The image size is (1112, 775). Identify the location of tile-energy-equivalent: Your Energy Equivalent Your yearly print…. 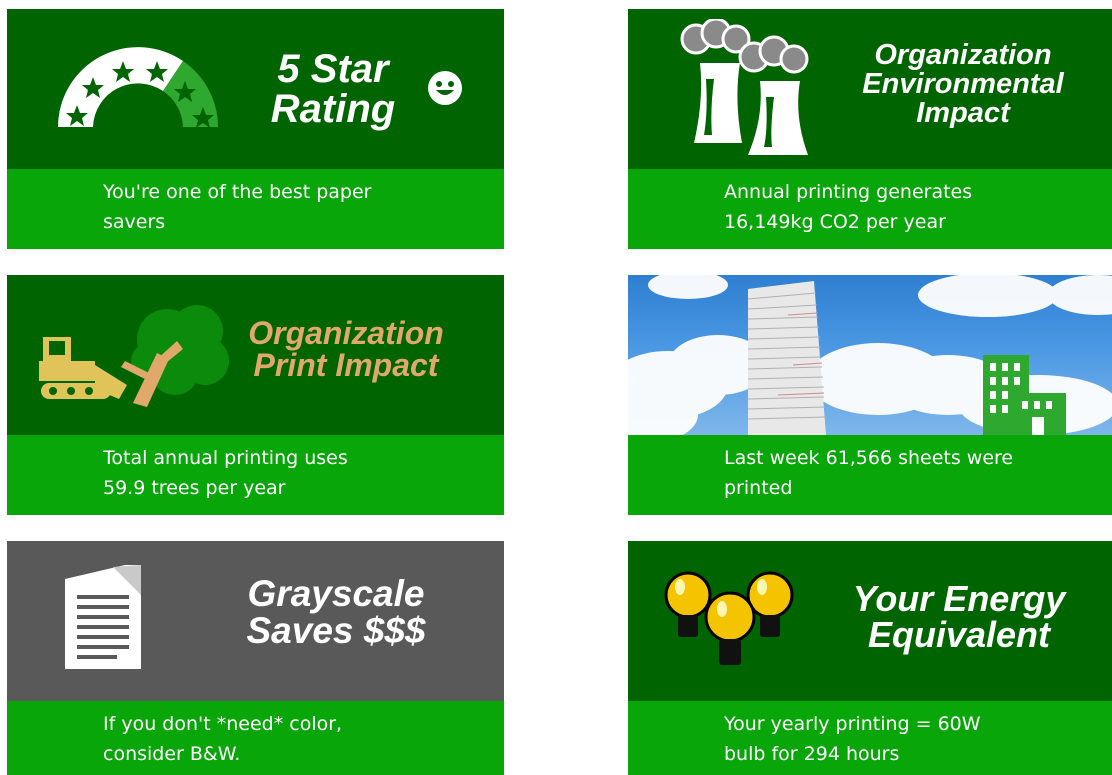
(870, 658).